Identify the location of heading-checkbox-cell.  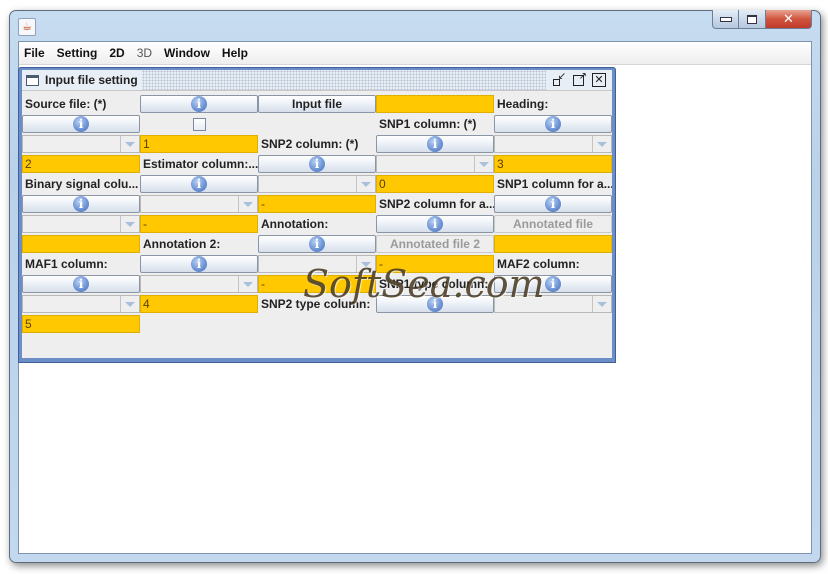
(199, 124).